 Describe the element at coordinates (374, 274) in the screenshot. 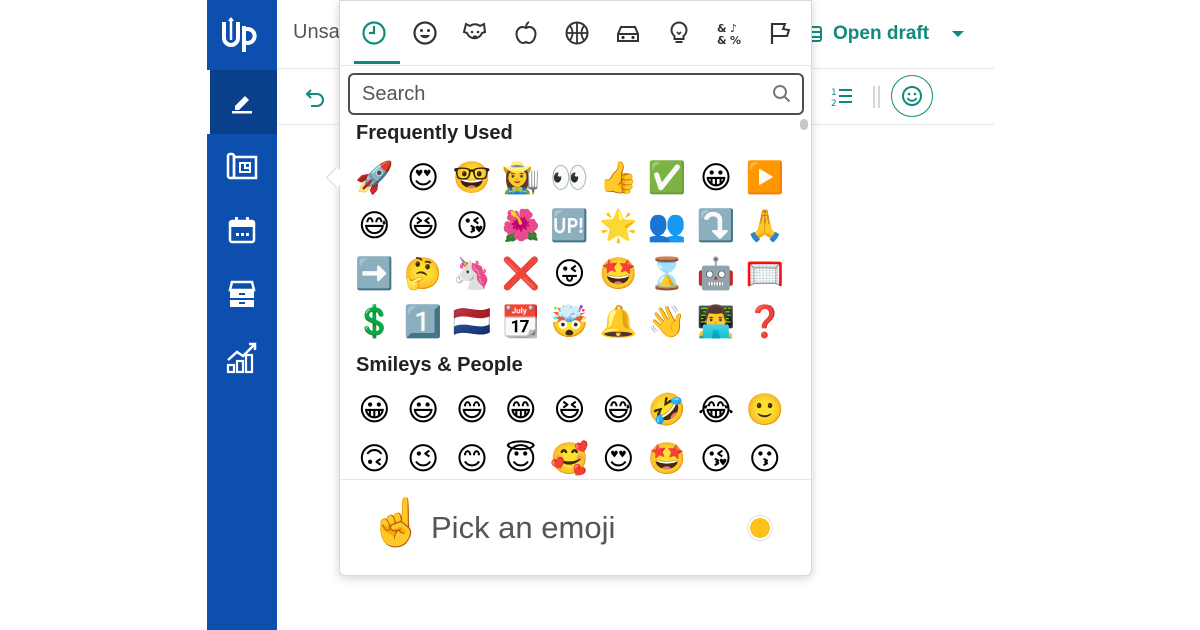

I see `emoji: ➡️` at that location.